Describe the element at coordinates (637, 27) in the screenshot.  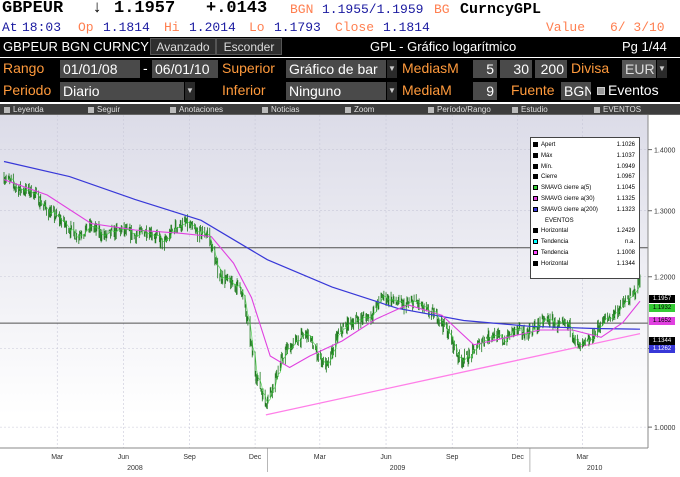
I see `value-date: 6/ 3/10` at that location.